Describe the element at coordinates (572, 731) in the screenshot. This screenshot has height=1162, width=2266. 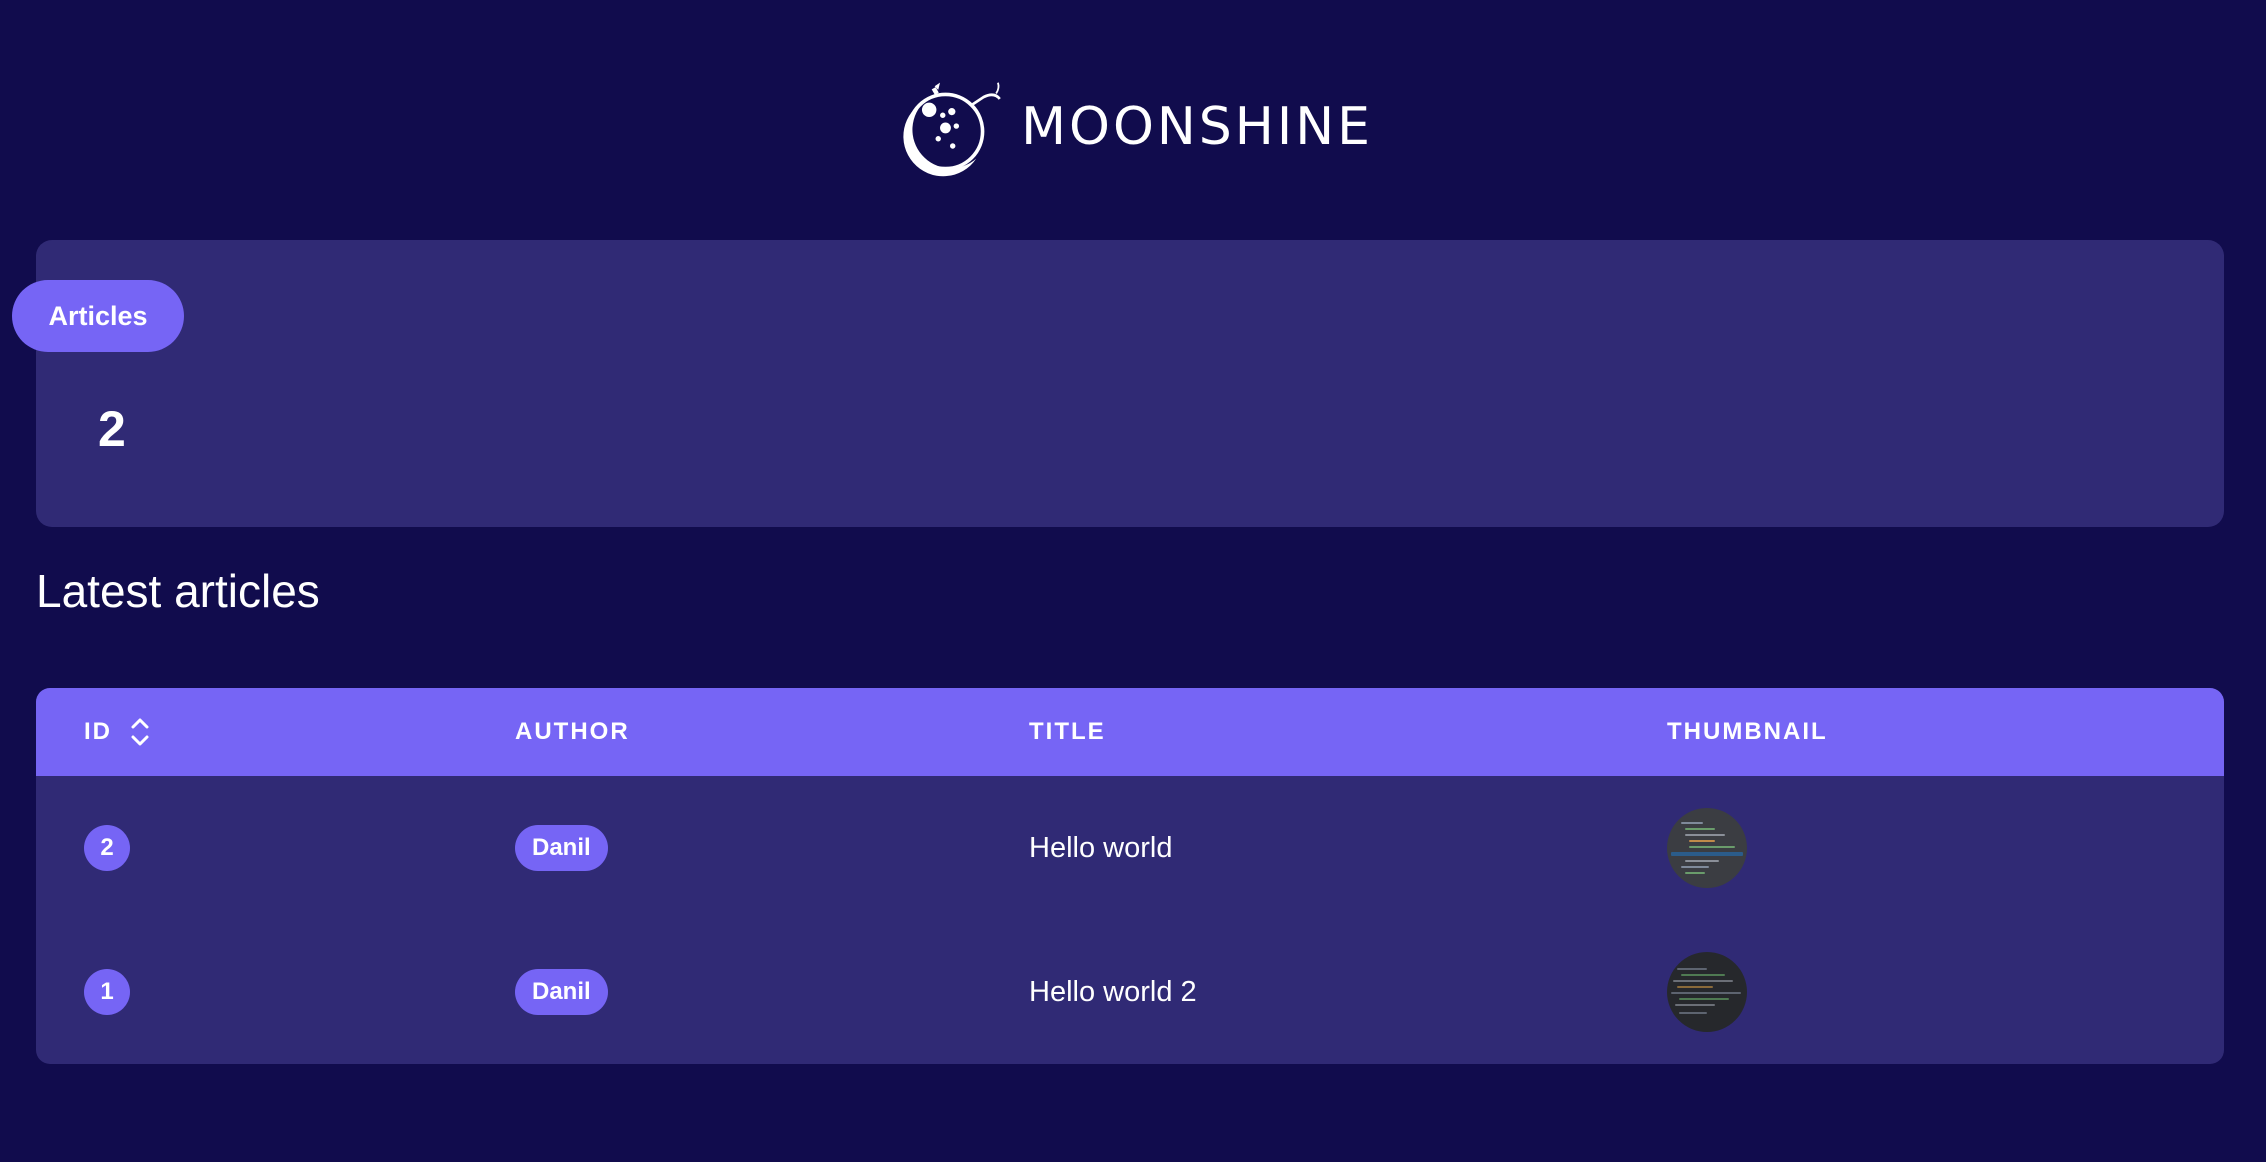
I see `column-header-author: AUTHOR` at that location.